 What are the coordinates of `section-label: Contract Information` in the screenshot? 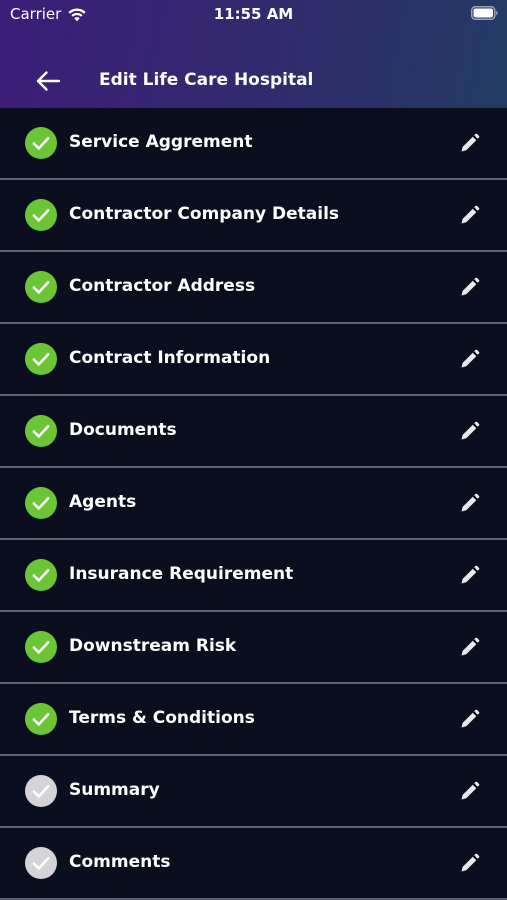 It's located at (170, 358).